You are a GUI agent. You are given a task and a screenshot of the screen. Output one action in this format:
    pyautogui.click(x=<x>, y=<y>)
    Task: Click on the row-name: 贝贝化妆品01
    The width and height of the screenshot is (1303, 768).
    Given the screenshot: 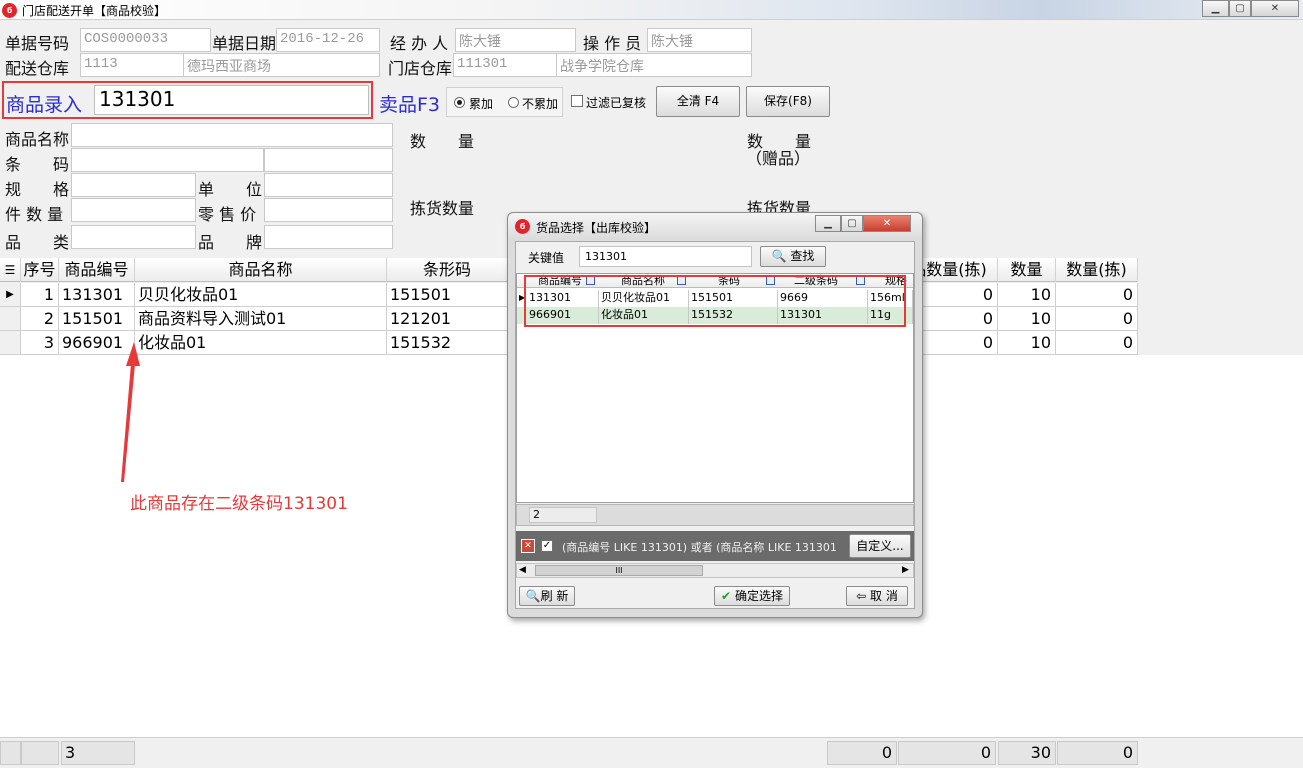 What is the action you would take?
    pyautogui.click(x=261, y=294)
    